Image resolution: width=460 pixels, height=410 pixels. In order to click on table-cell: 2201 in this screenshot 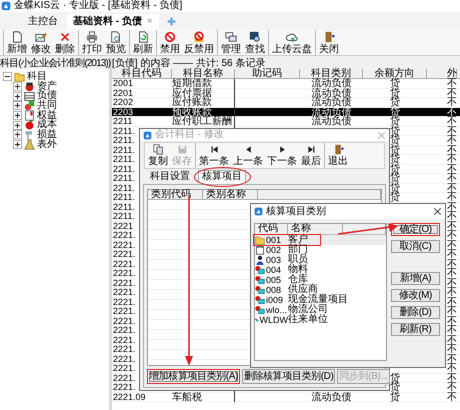, I will do `click(123, 93)`.